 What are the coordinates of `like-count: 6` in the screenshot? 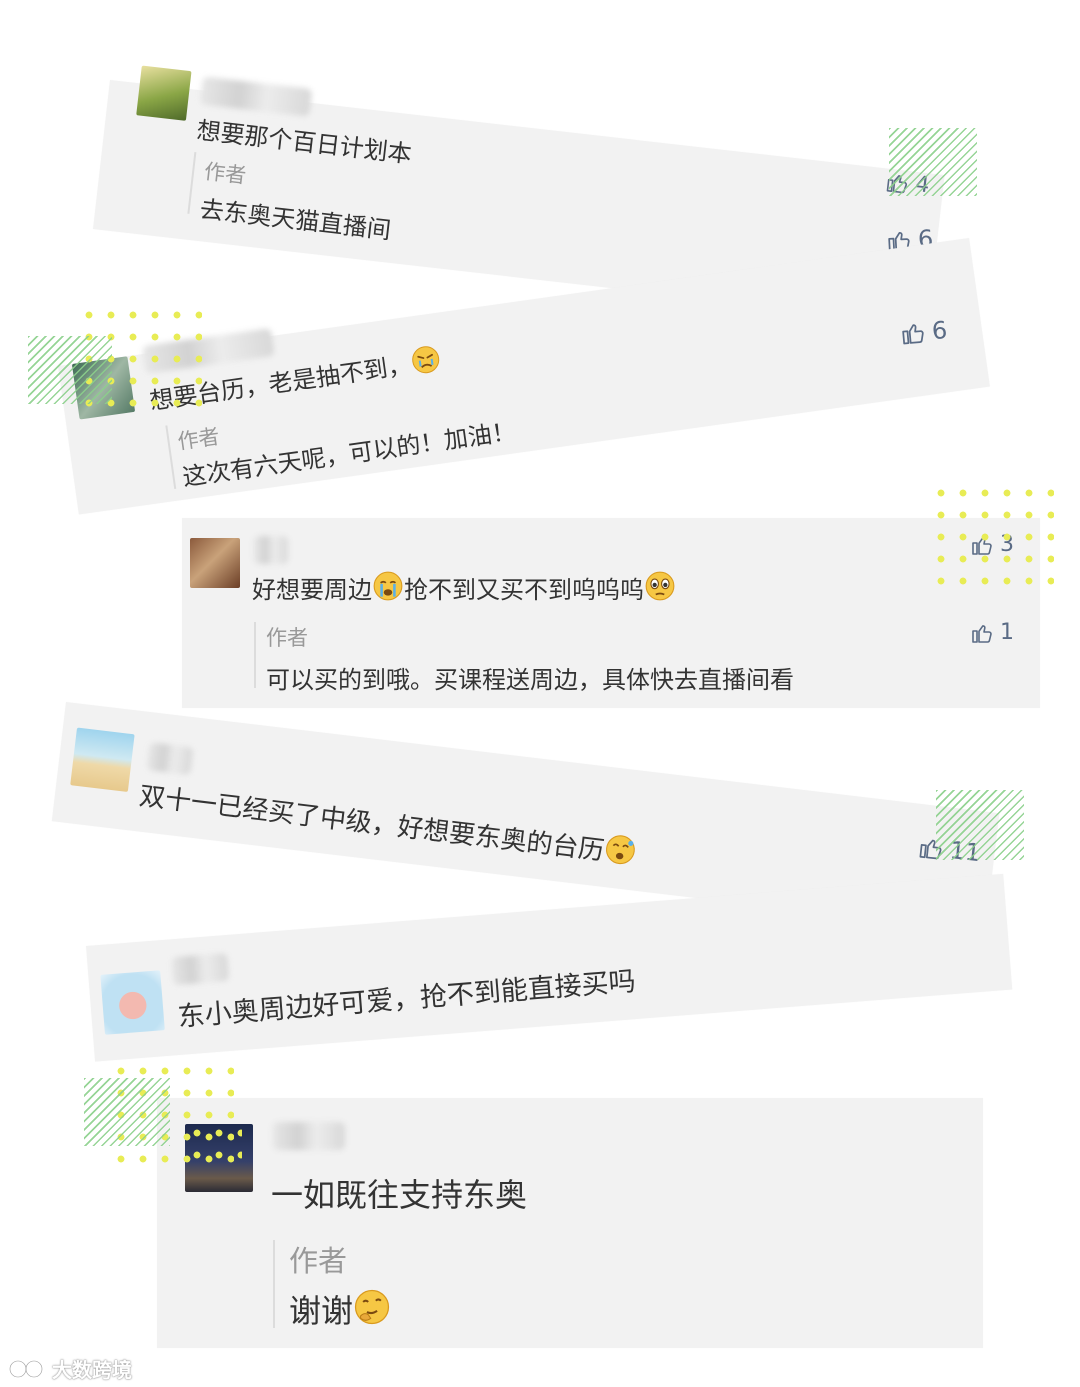 It's located at (939, 330).